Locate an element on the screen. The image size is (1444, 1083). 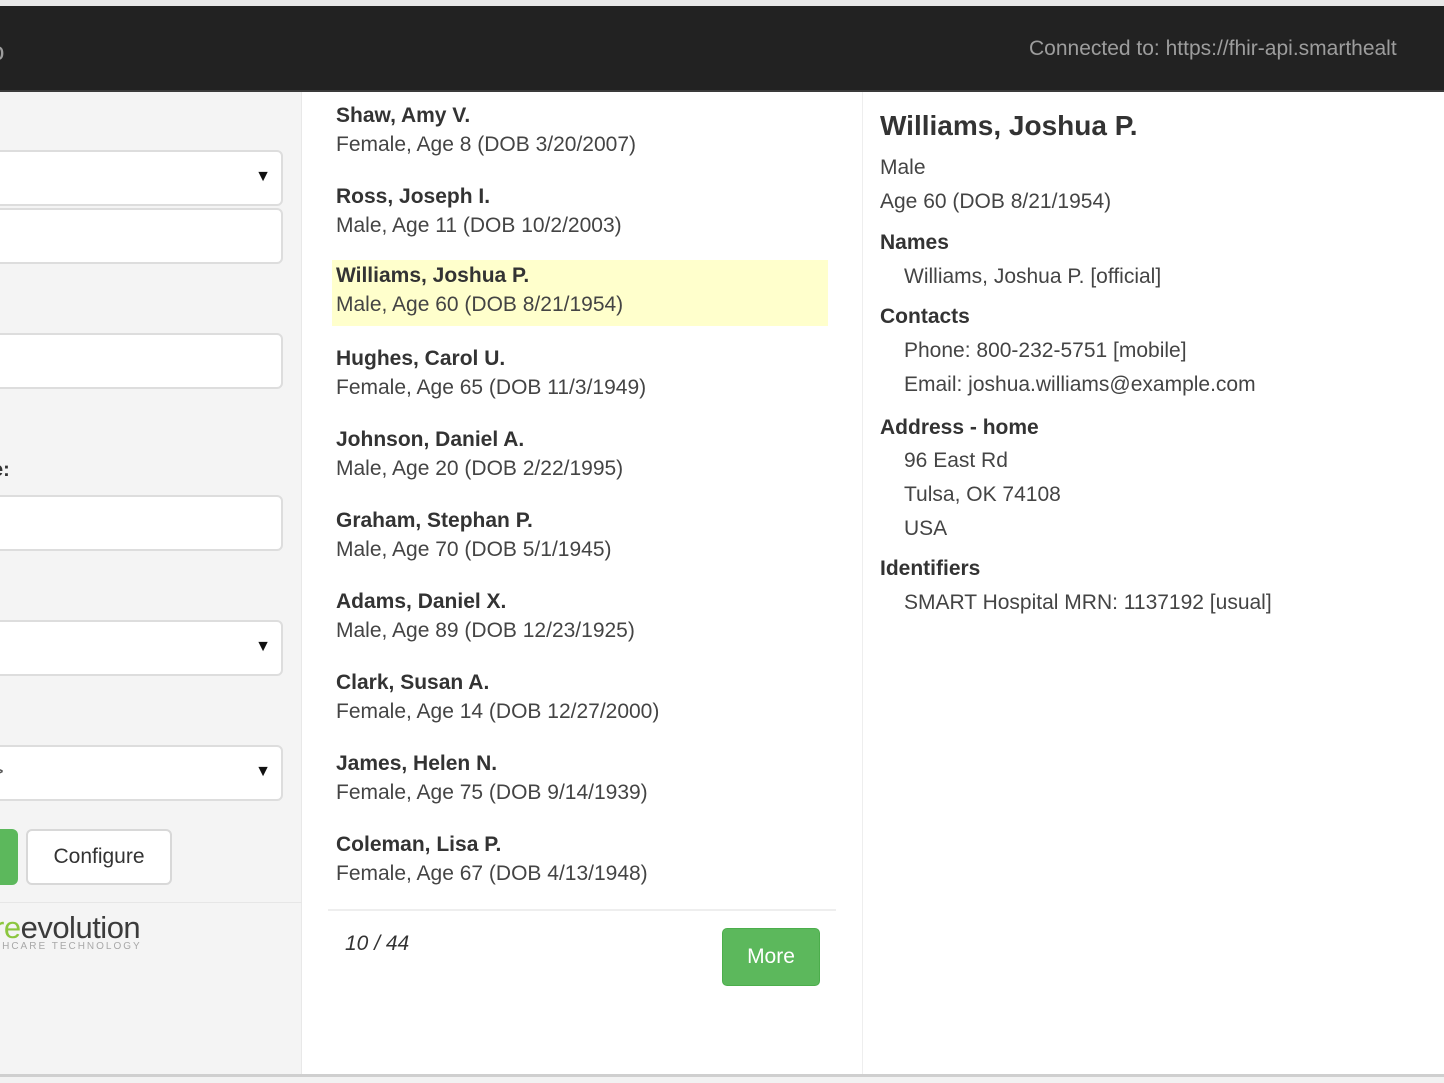
patient-name: Adams, Daniel X. is located at coordinates (421, 601).